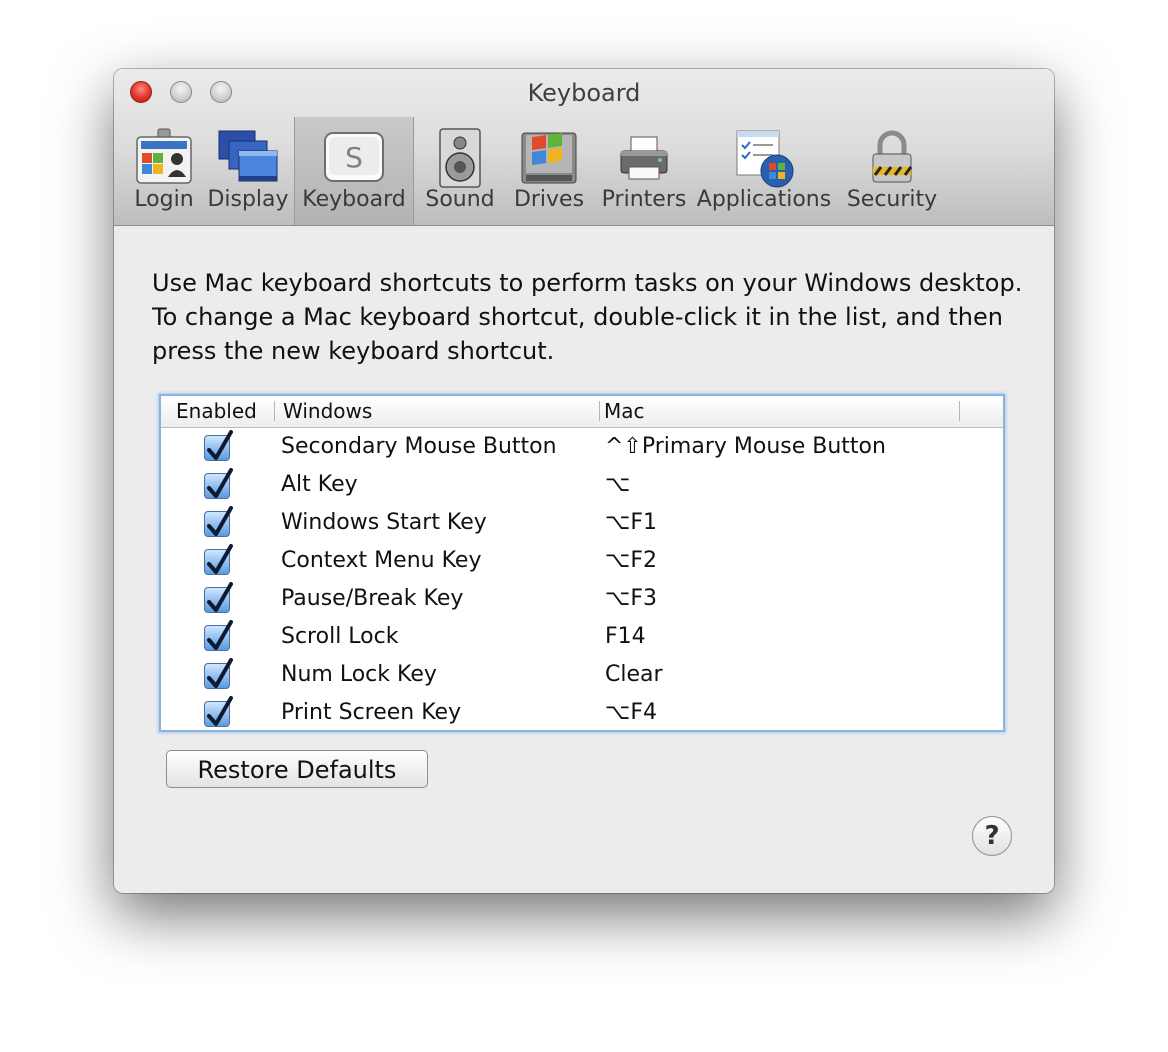 This screenshot has width=1168, height=1052. I want to click on column-header-windows: Windows, so click(327, 411).